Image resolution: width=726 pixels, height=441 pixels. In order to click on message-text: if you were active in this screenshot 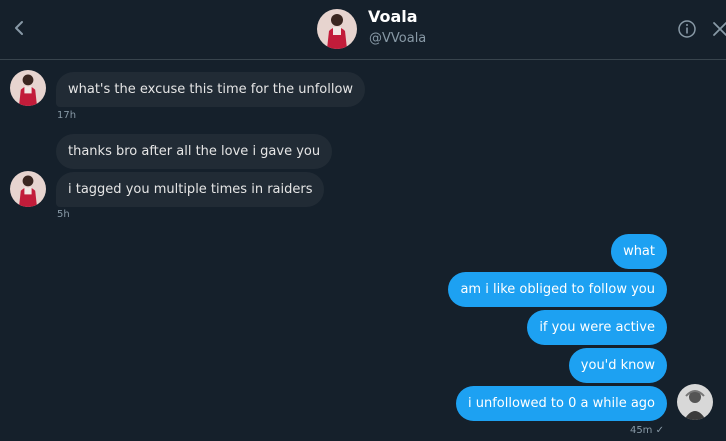, I will do `click(597, 327)`.